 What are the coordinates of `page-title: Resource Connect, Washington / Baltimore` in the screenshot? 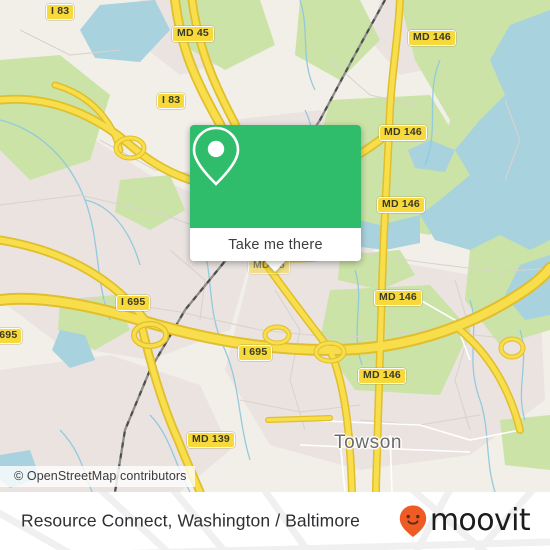 It's located at (190, 520).